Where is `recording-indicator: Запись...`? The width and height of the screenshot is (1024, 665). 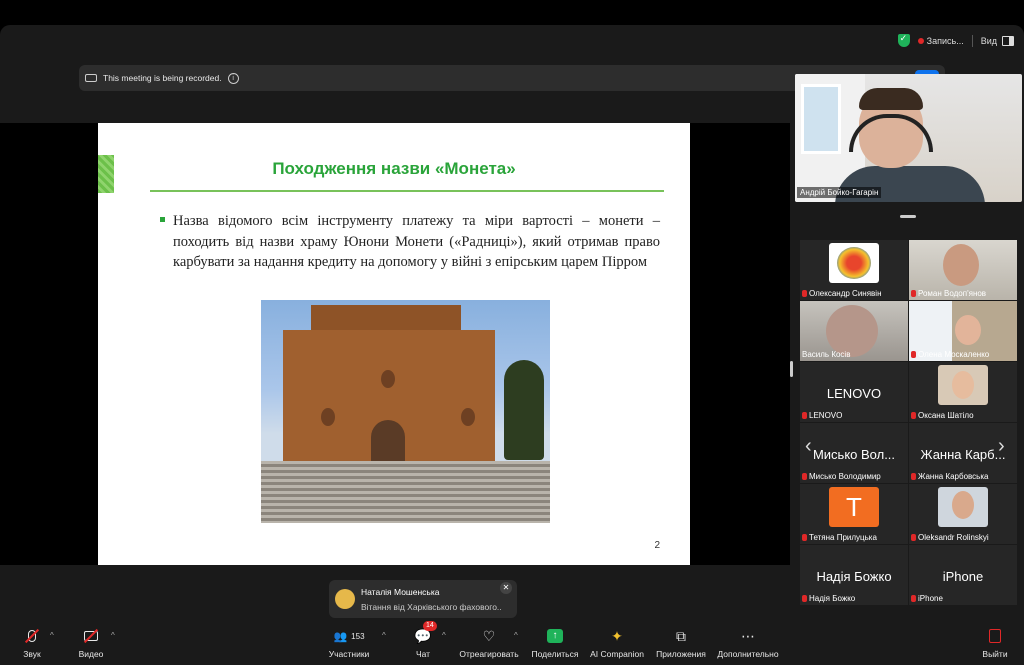 recording-indicator: Запись... is located at coordinates (940, 41).